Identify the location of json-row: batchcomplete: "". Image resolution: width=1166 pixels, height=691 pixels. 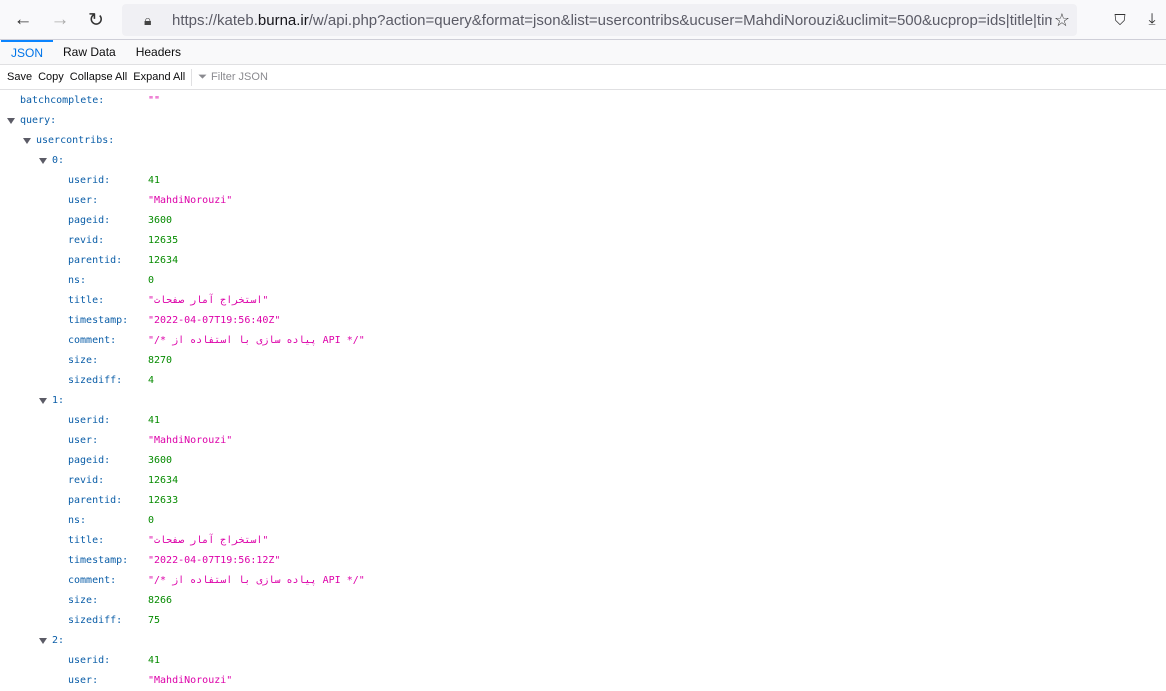
(583, 101).